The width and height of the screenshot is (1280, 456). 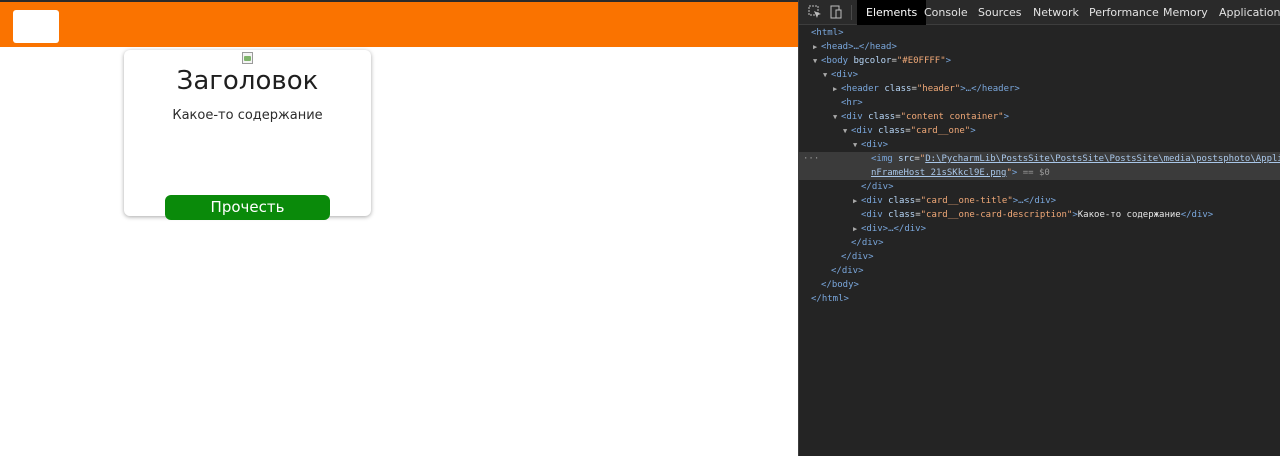 What do you see at coordinates (247, 115) in the screenshot?
I see `card-description: Какое-то содержание` at bounding box center [247, 115].